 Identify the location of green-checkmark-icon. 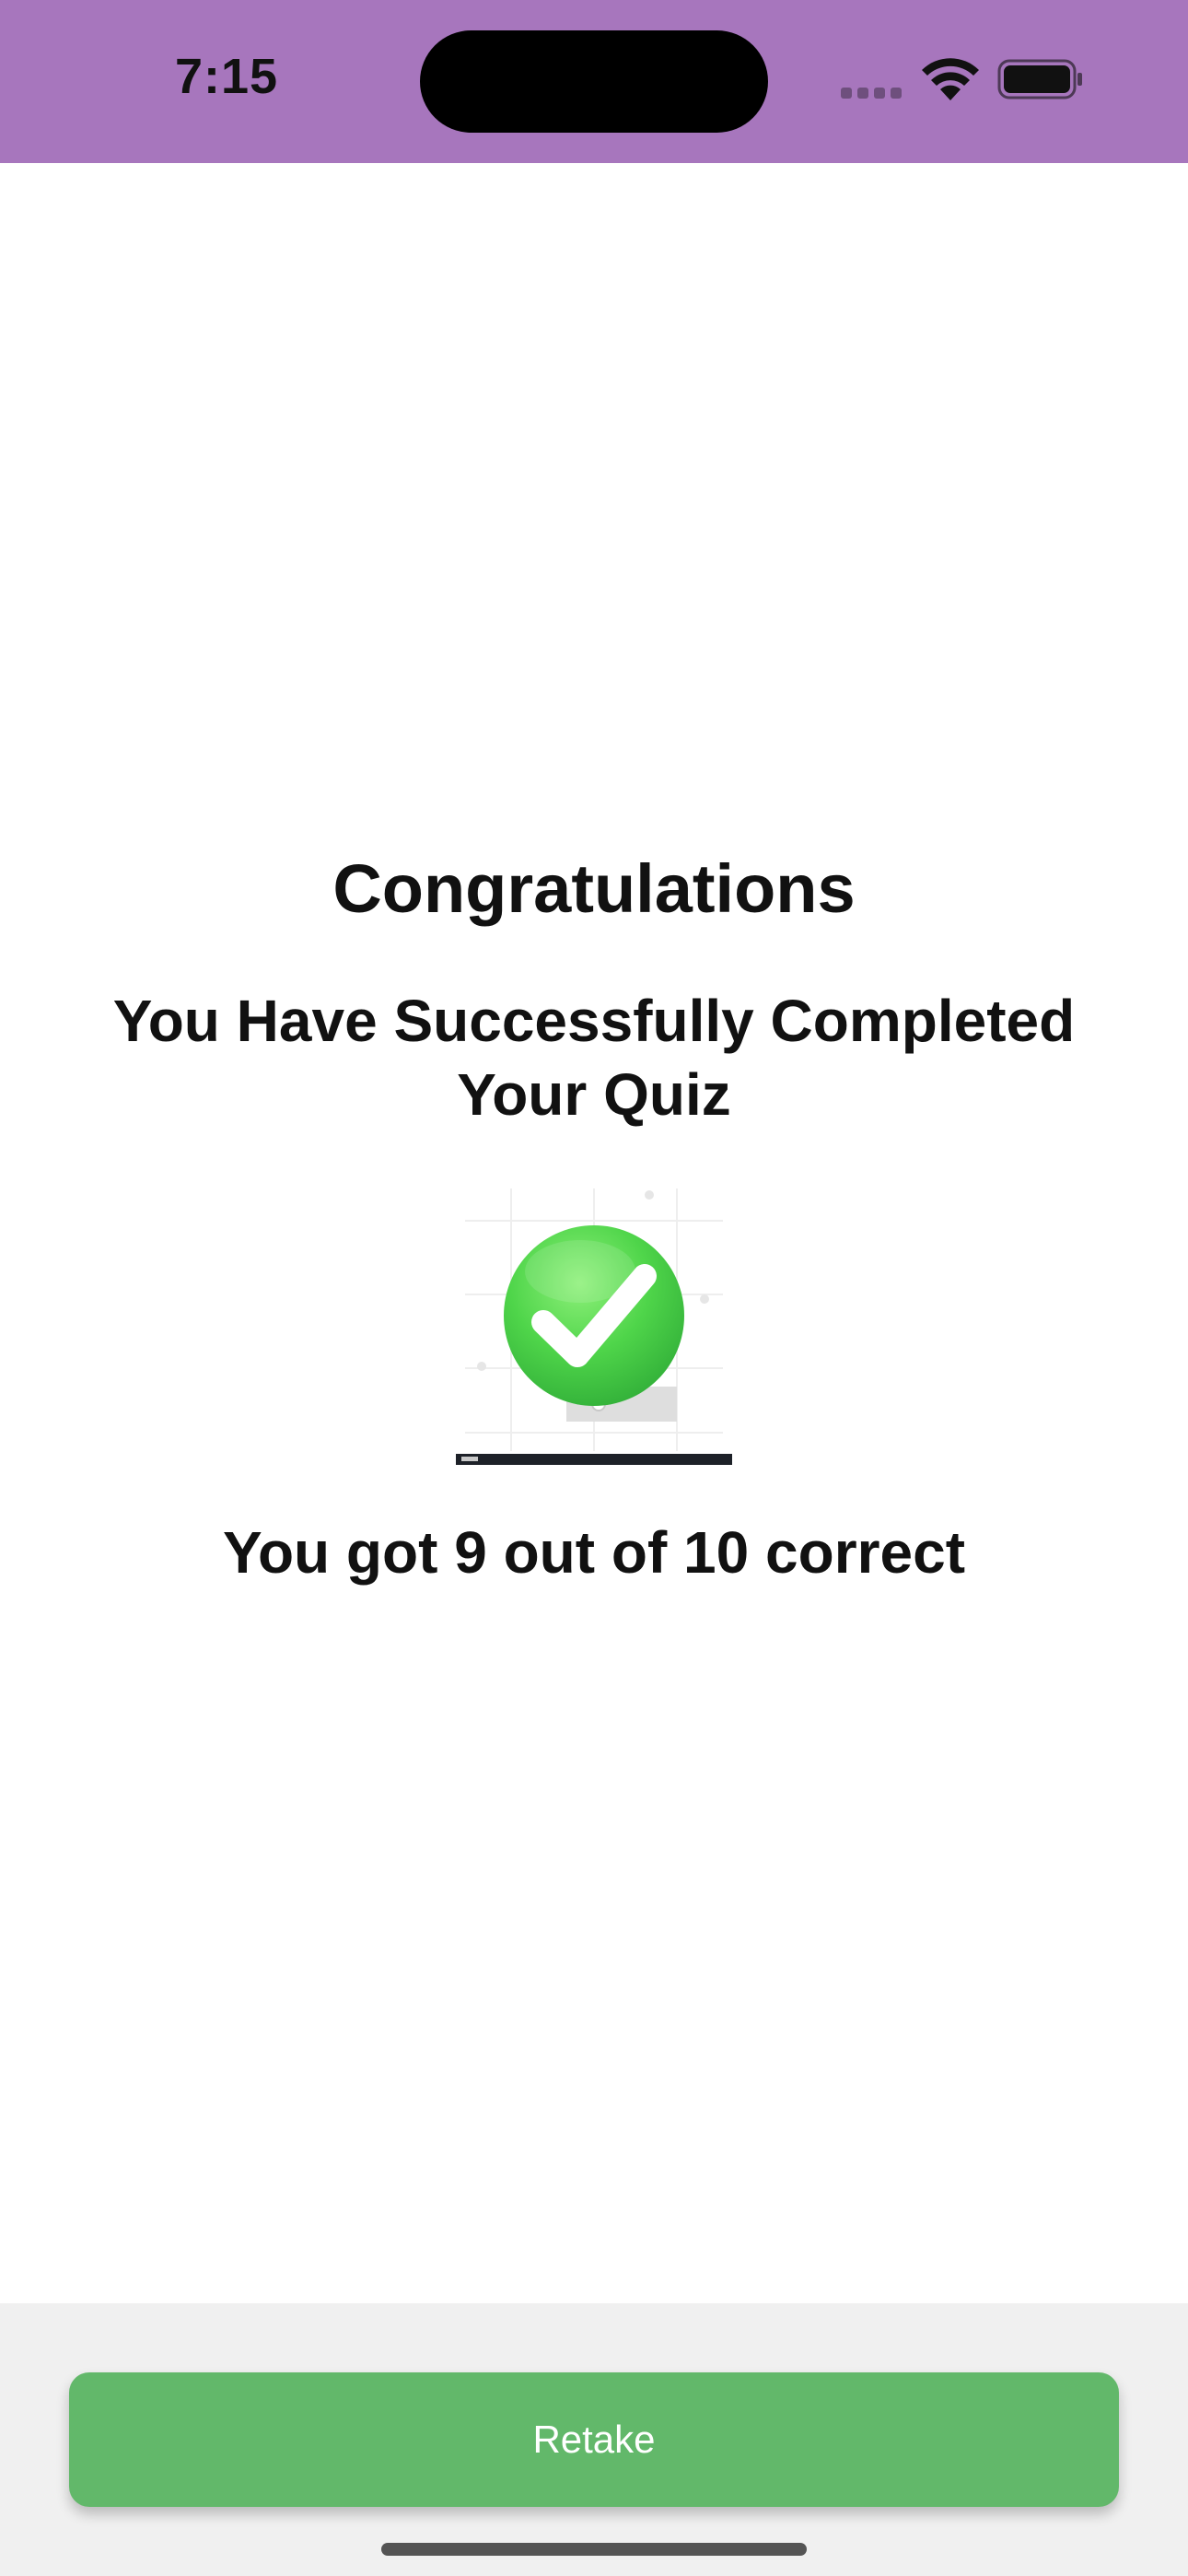
(594, 1324).